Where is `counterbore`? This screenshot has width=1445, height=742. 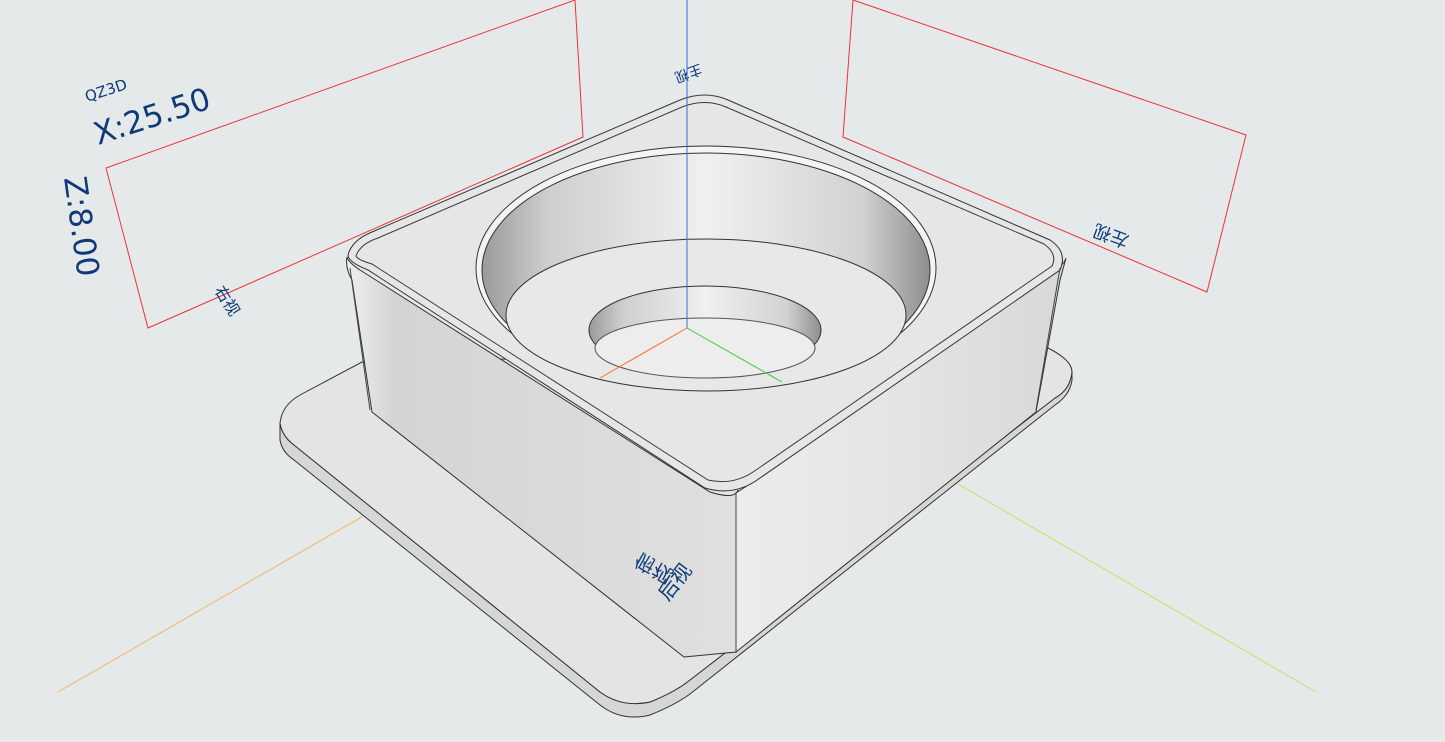
counterbore is located at coordinates (706, 268).